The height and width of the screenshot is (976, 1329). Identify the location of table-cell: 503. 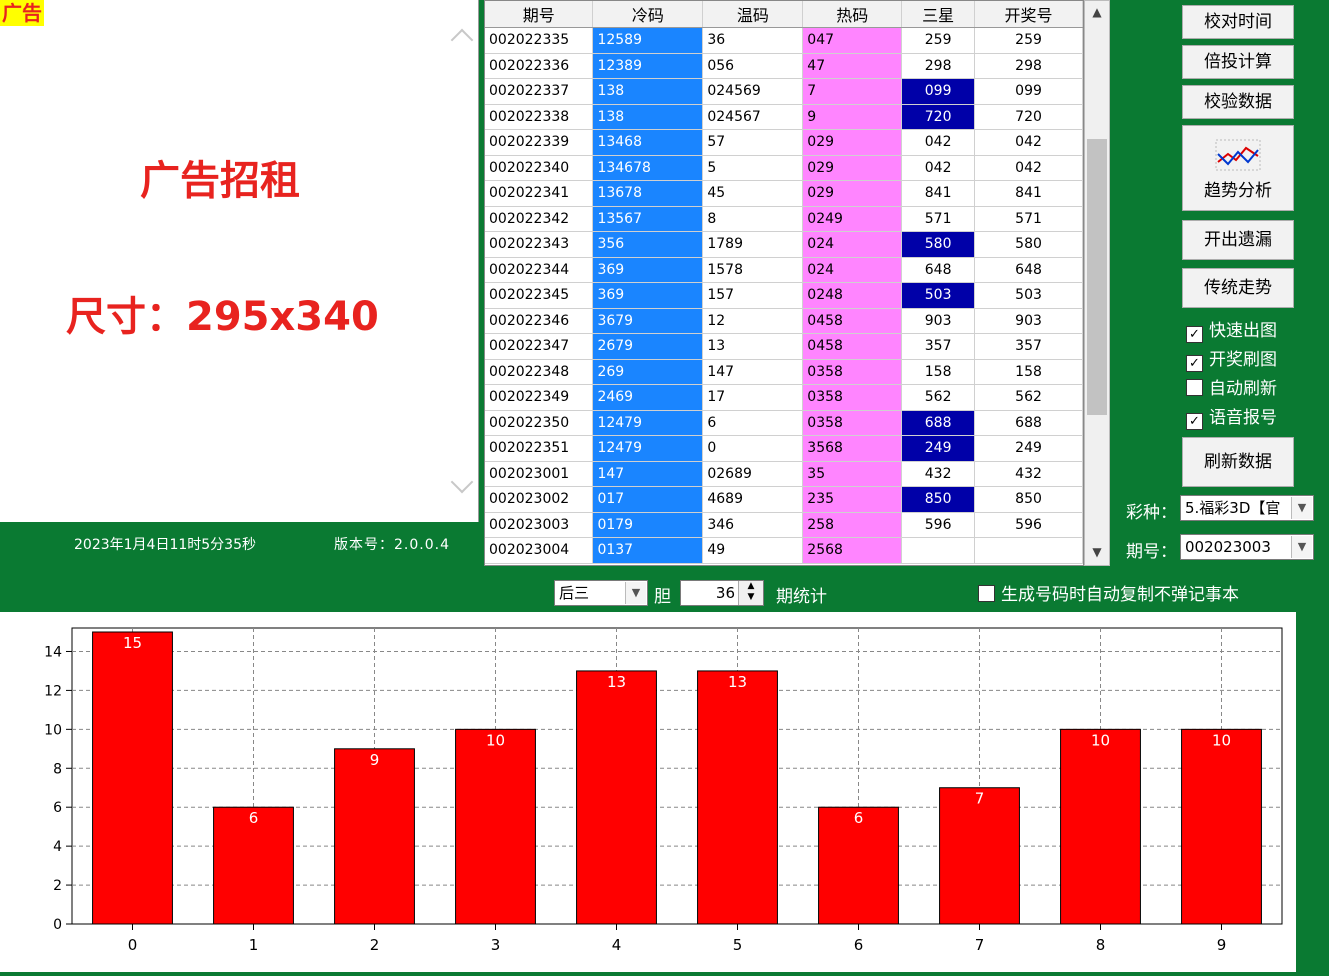
(1028, 295).